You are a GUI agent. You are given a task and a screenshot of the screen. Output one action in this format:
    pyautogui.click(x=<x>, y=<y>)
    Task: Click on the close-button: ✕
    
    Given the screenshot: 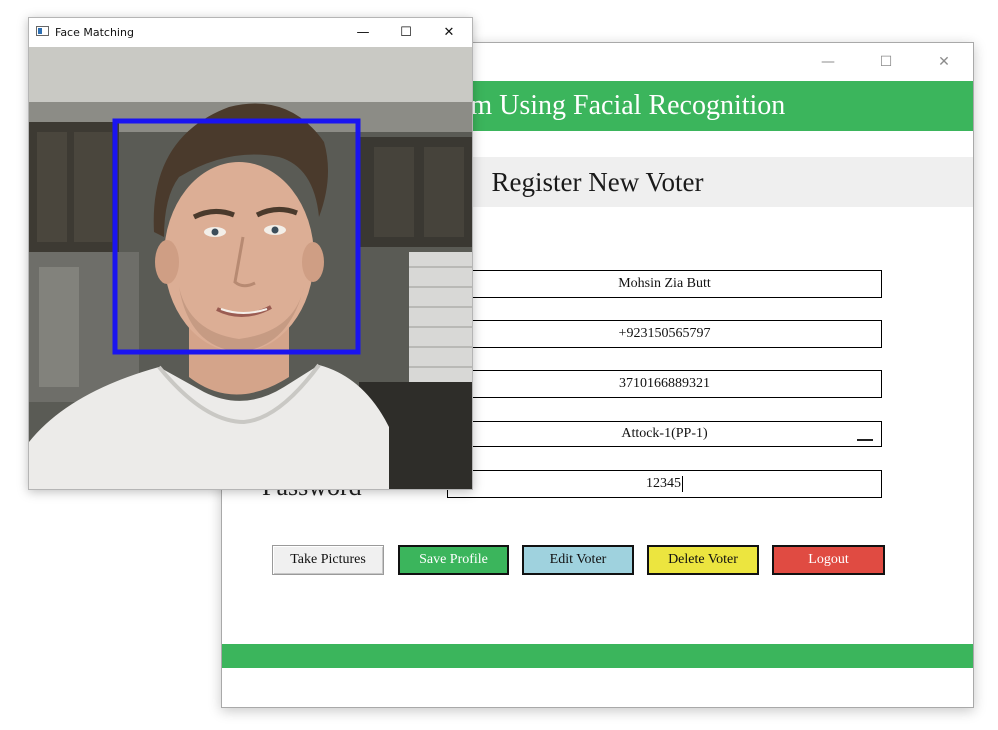 What is the action you would take?
    pyautogui.click(x=944, y=62)
    